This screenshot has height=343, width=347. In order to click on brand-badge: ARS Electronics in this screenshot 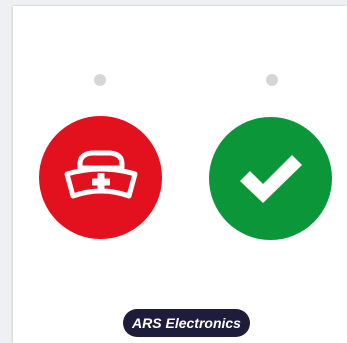, I will do `click(186, 323)`.